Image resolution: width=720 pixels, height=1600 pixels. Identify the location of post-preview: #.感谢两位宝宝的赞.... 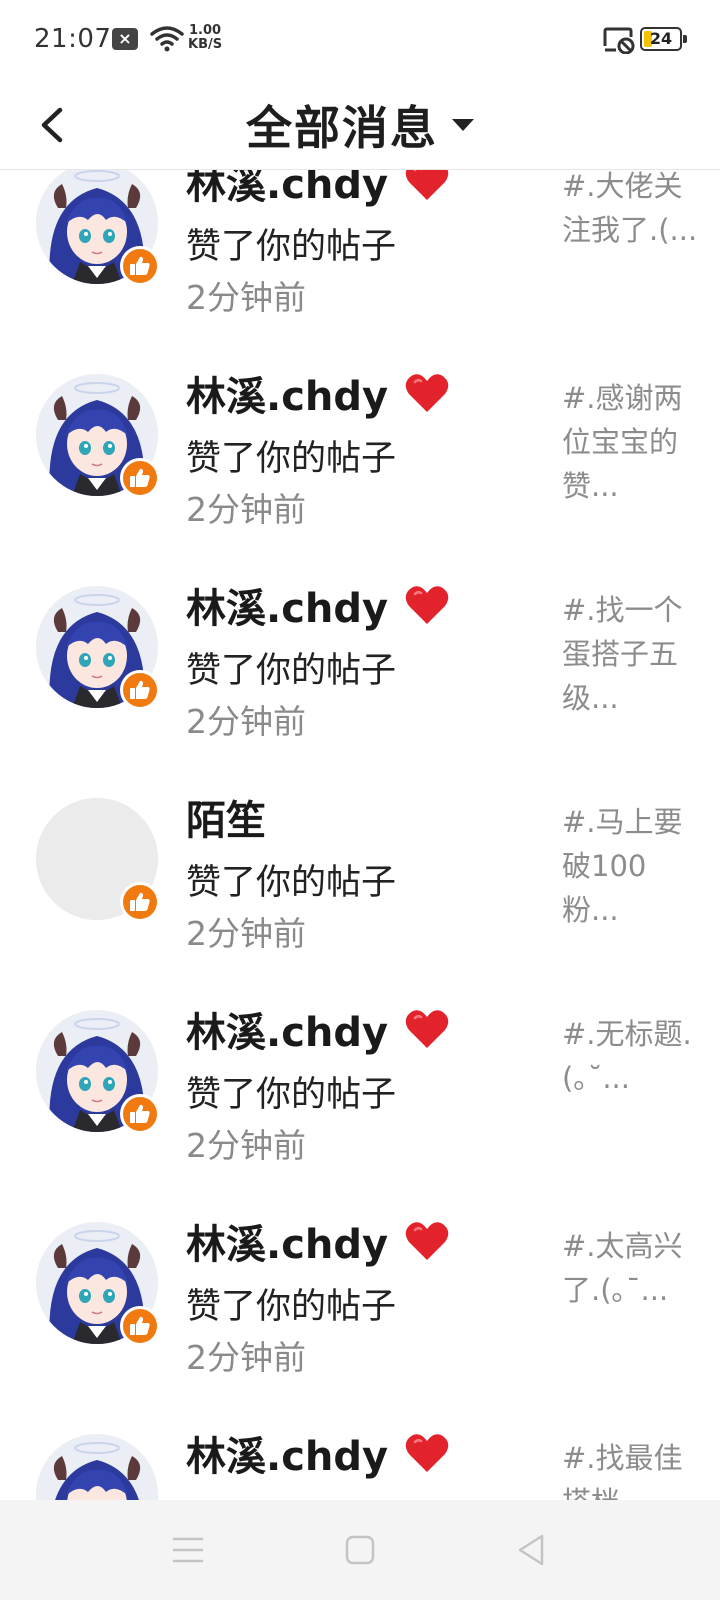
(632, 442).